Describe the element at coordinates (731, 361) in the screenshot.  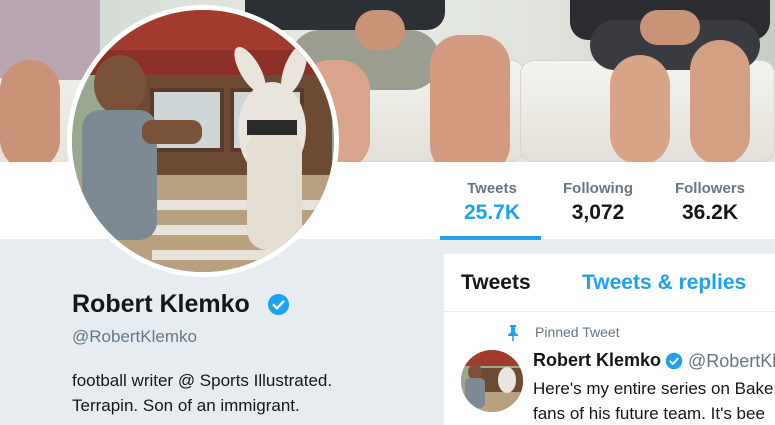
I see `tweet-author-handle: @RobertKle` at that location.